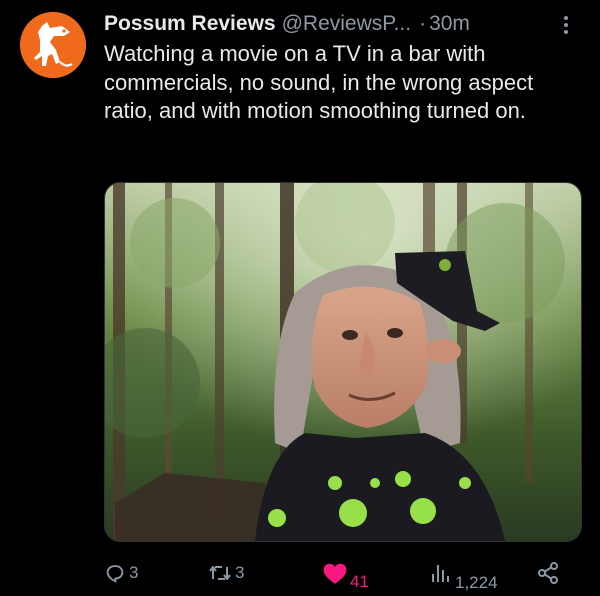 The image size is (600, 596). What do you see at coordinates (440, 573) in the screenshot?
I see `views-chart-icon` at bounding box center [440, 573].